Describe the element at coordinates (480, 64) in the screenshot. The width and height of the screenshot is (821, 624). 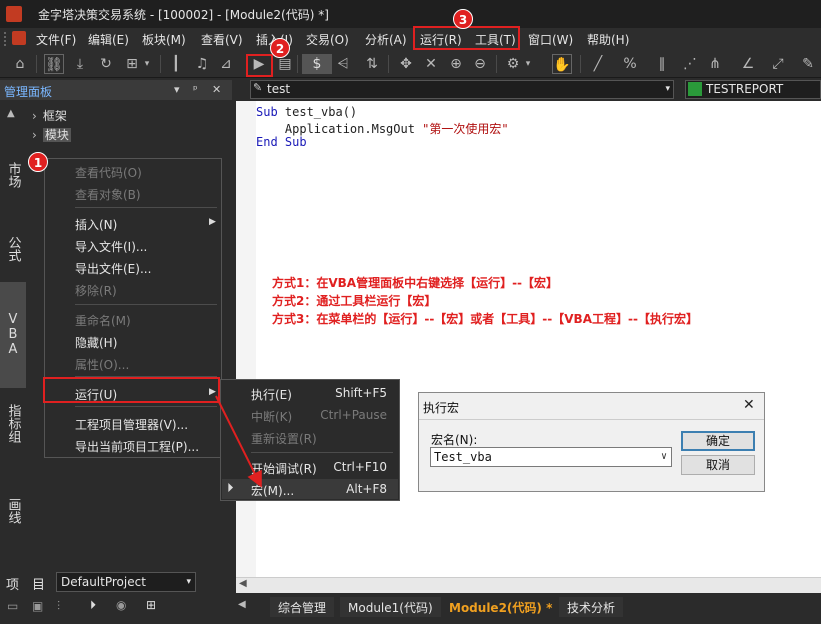
I see `zoom-out-icon: ⊖` at that location.